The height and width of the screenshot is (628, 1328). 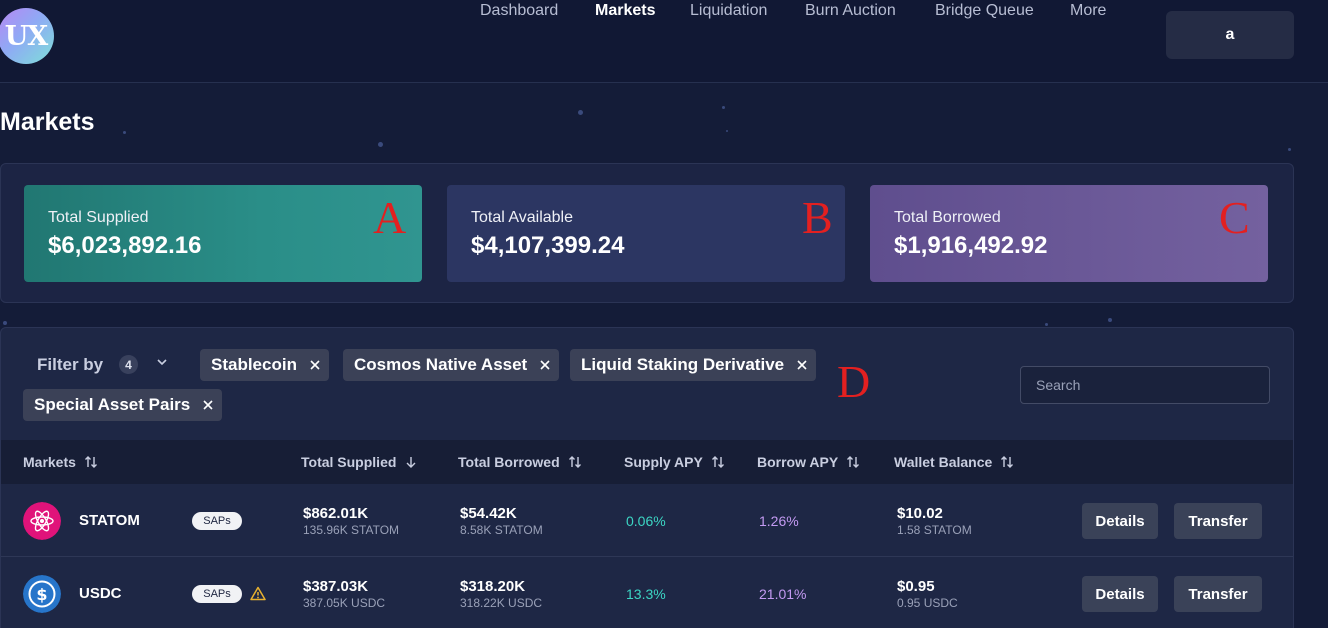 What do you see at coordinates (493, 586) in the screenshot?
I see `total-borrowed-value: $318.20K` at bounding box center [493, 586].